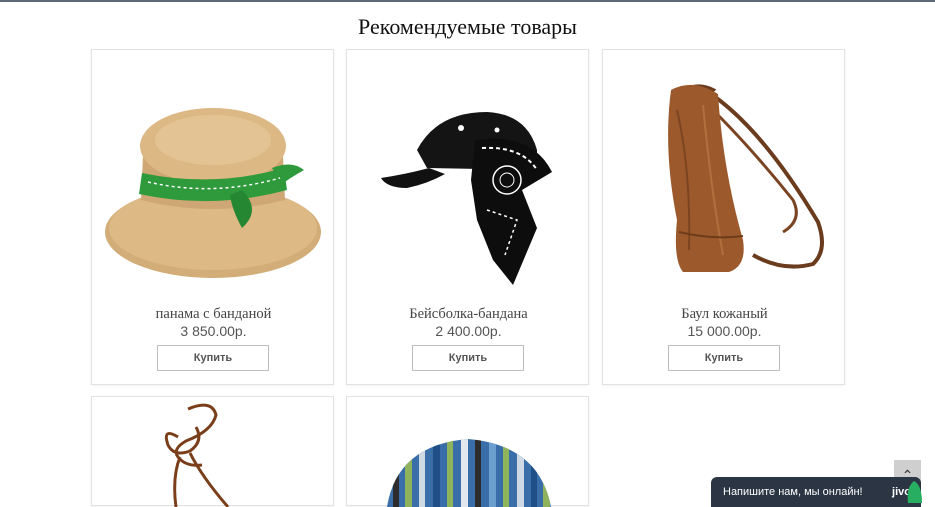  I want to click on product-image-leather-bag, so click(724, 175).